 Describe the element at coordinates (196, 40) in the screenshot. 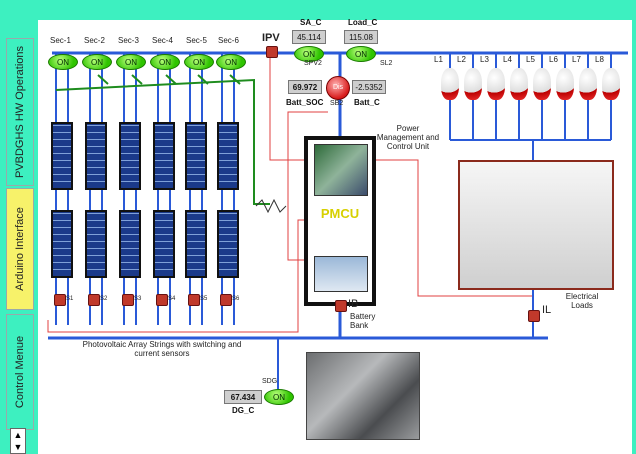

I see `sec-5-label: Sec-5` at that location.